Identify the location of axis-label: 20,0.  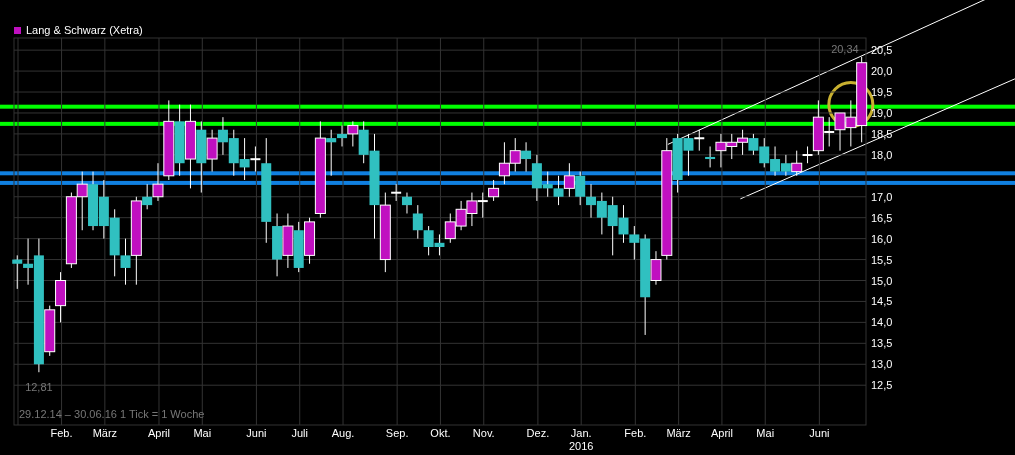
(882, 71).